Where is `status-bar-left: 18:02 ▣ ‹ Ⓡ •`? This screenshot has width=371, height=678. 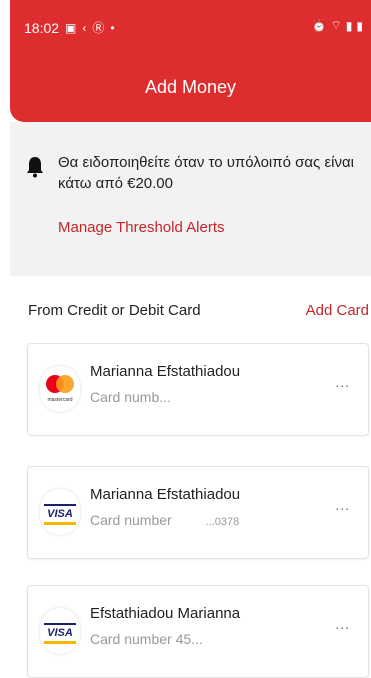
status-bar-left: 18:02 ▣ ‹ Ⓡ • is located at coordinates (69, 27).